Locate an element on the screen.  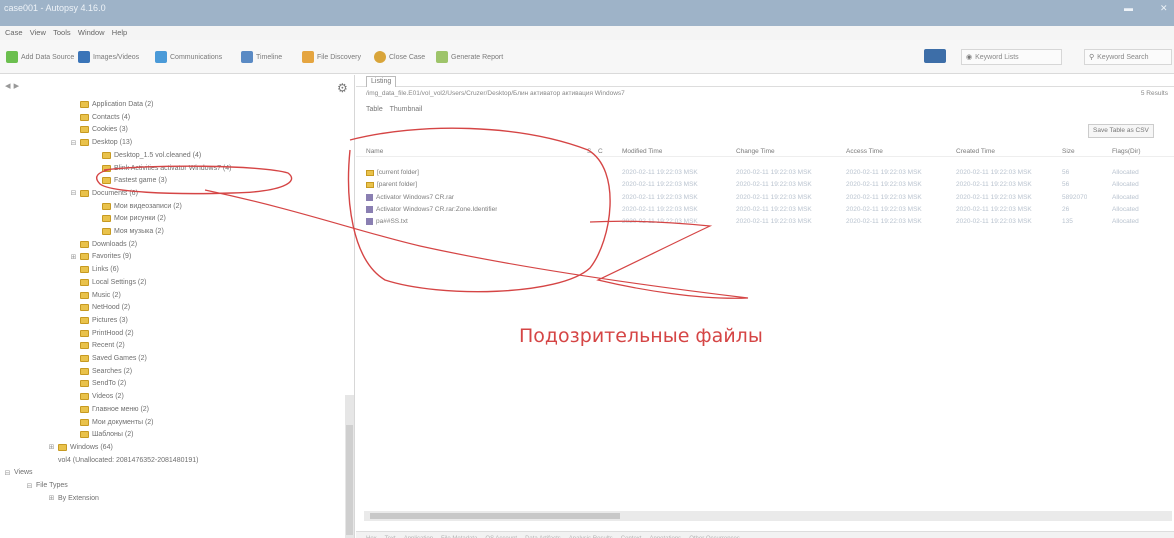
menu-window: Window is located at coordinates (91, 33).